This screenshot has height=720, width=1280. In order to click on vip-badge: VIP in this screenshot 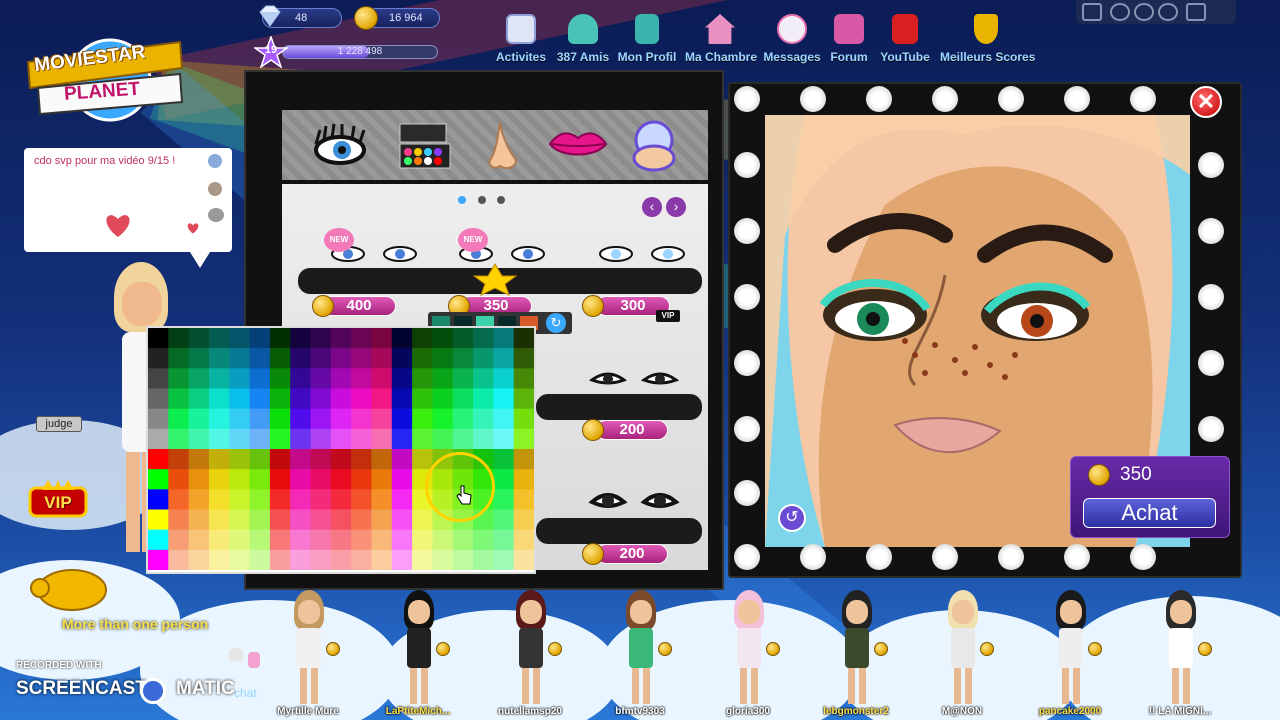, I will do `click(58, 498)`.